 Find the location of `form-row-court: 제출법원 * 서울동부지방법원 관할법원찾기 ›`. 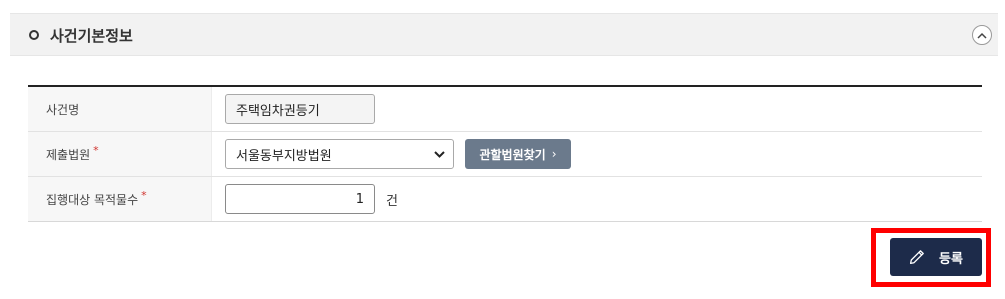

form-row-court: 제출법원 * 서울동부지방법원 관할법원찾기 › is located at coordinates (505, 154).